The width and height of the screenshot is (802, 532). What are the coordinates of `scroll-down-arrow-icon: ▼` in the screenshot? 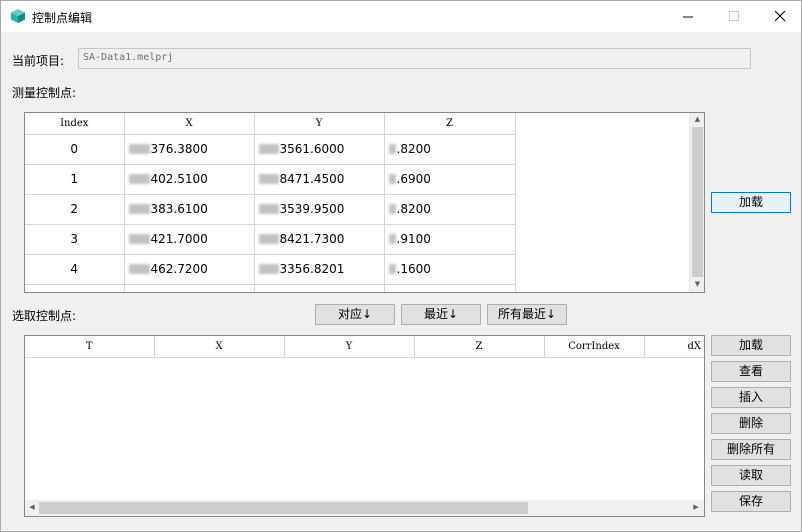 It's located at (697, 284).